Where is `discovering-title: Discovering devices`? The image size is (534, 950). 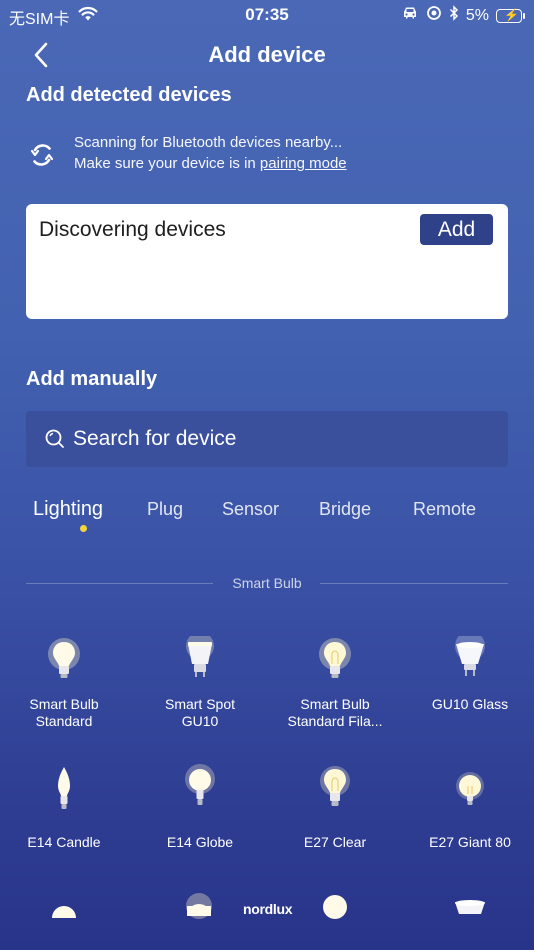 discovering-title: Discovering devices is located at coordinates (132, 229).